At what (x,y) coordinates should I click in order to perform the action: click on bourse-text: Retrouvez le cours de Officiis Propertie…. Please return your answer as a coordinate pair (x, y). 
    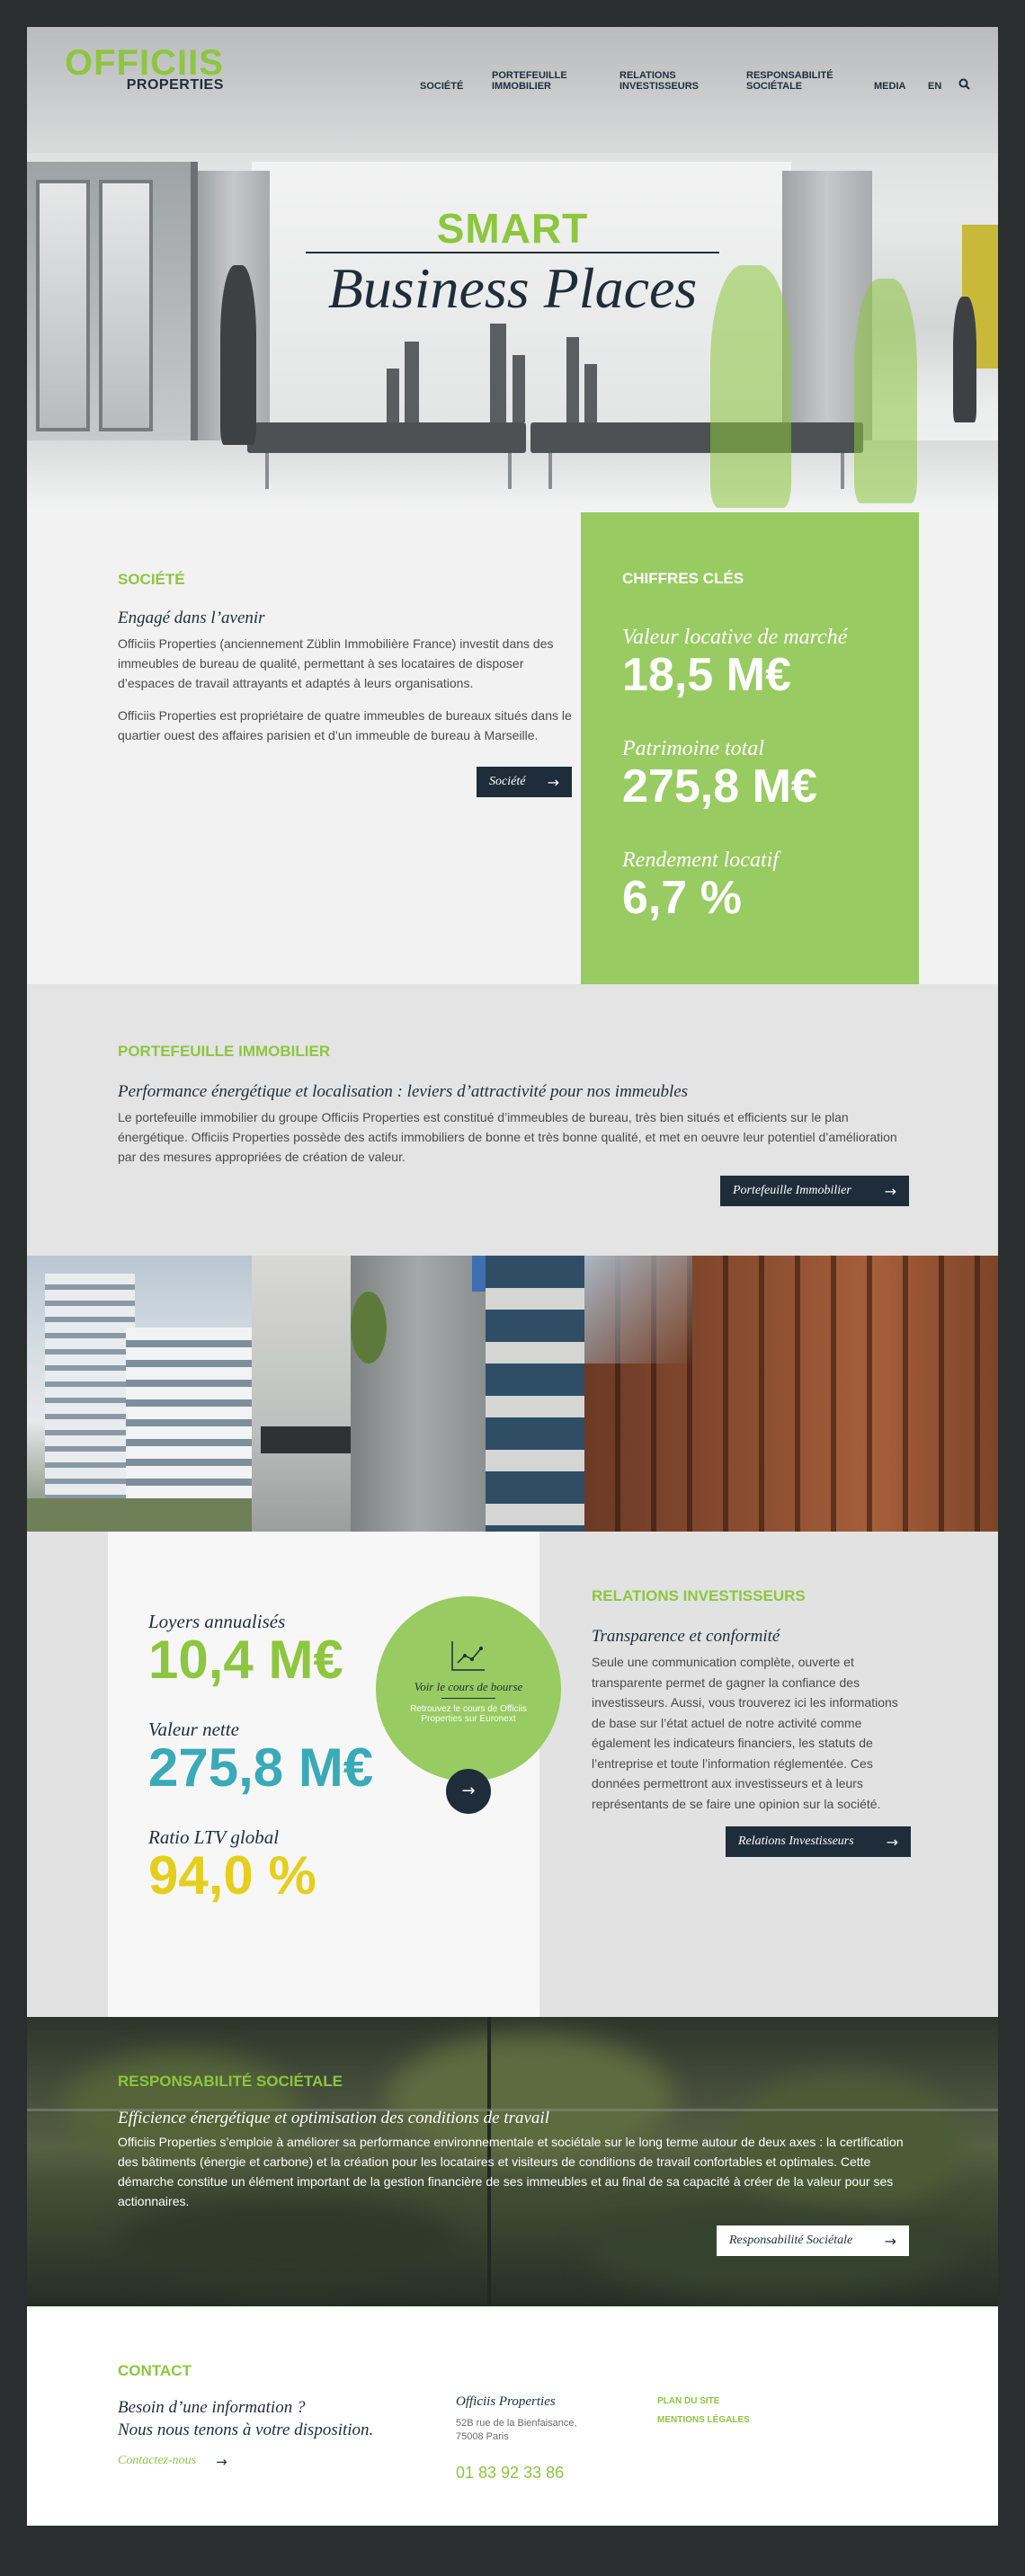
    Looking at the image, I should click on (469, 1714).